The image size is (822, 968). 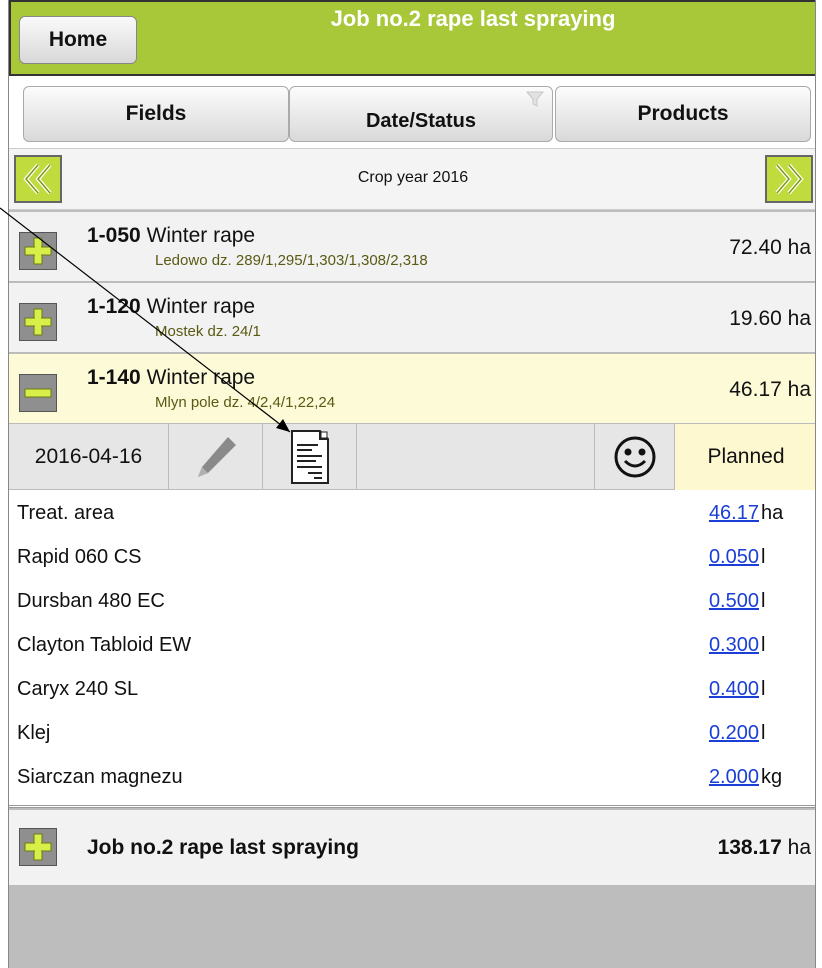 I want to click on document-icon, so click(x=309, y=457).